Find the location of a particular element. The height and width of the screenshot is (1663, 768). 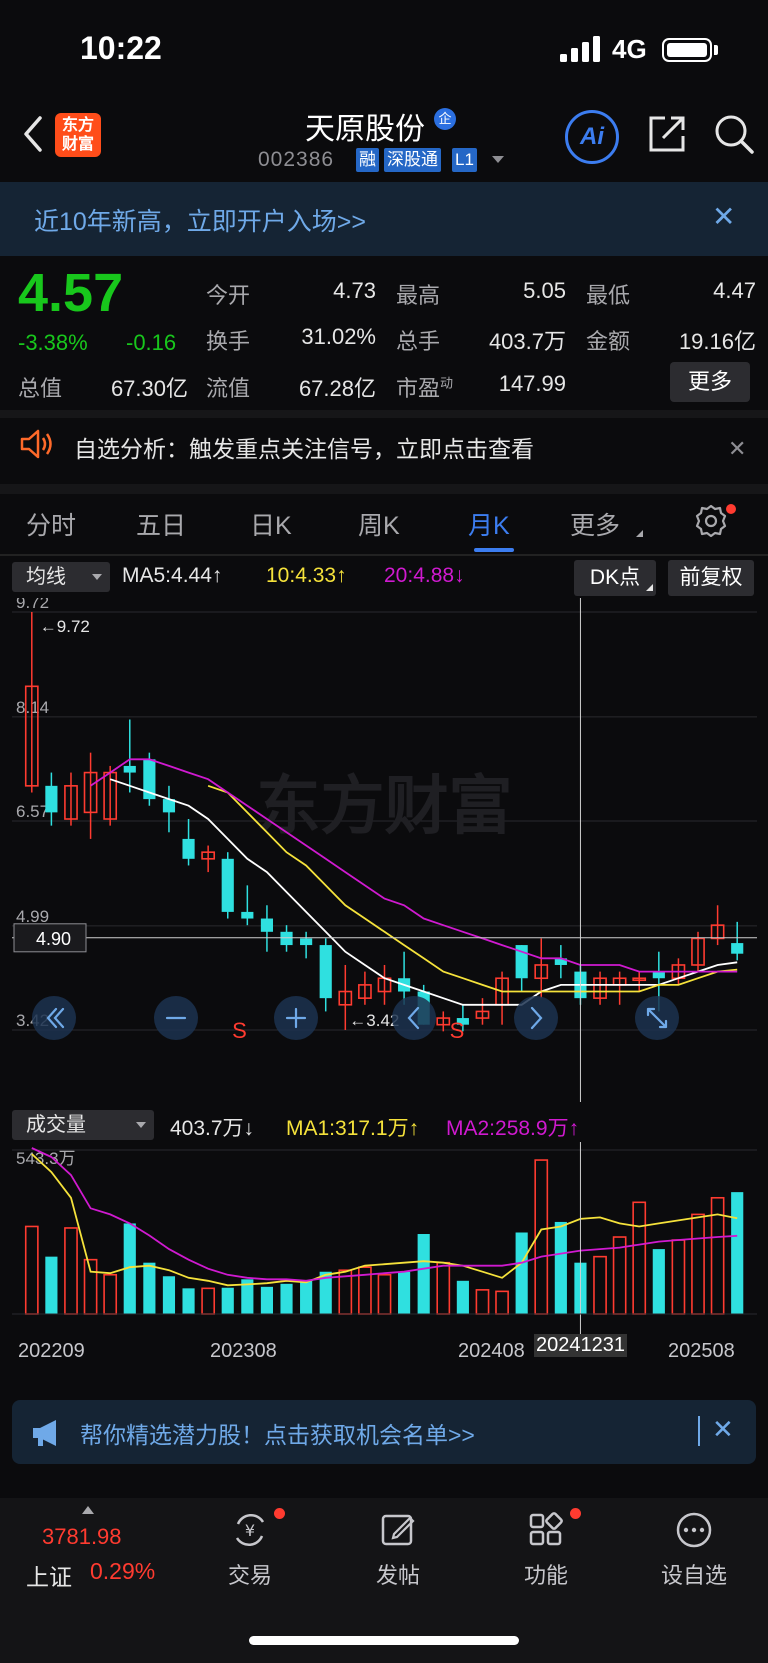

volume-select-label: 成交量 is located at coordinates (56, 1125).